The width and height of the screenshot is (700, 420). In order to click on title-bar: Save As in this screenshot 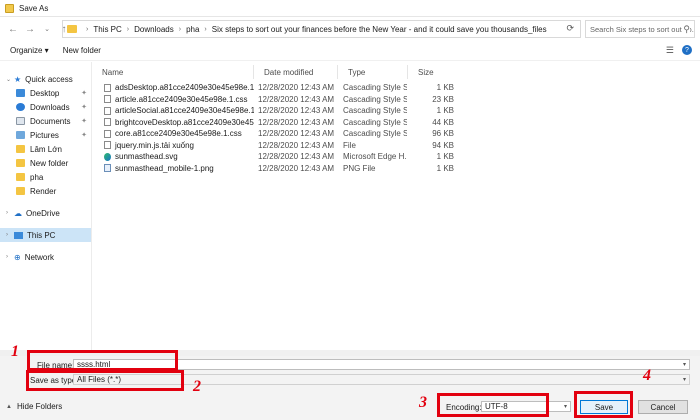, I will do `click(350, 8)`.